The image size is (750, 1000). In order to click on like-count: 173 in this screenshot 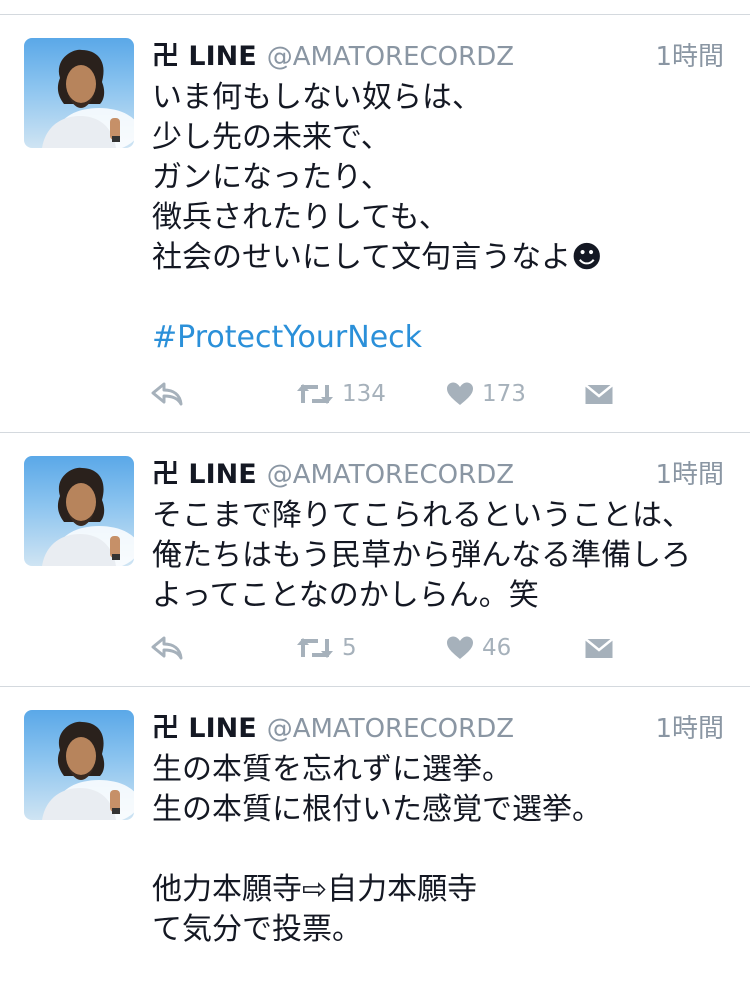, I will do `click(504, 394)`.